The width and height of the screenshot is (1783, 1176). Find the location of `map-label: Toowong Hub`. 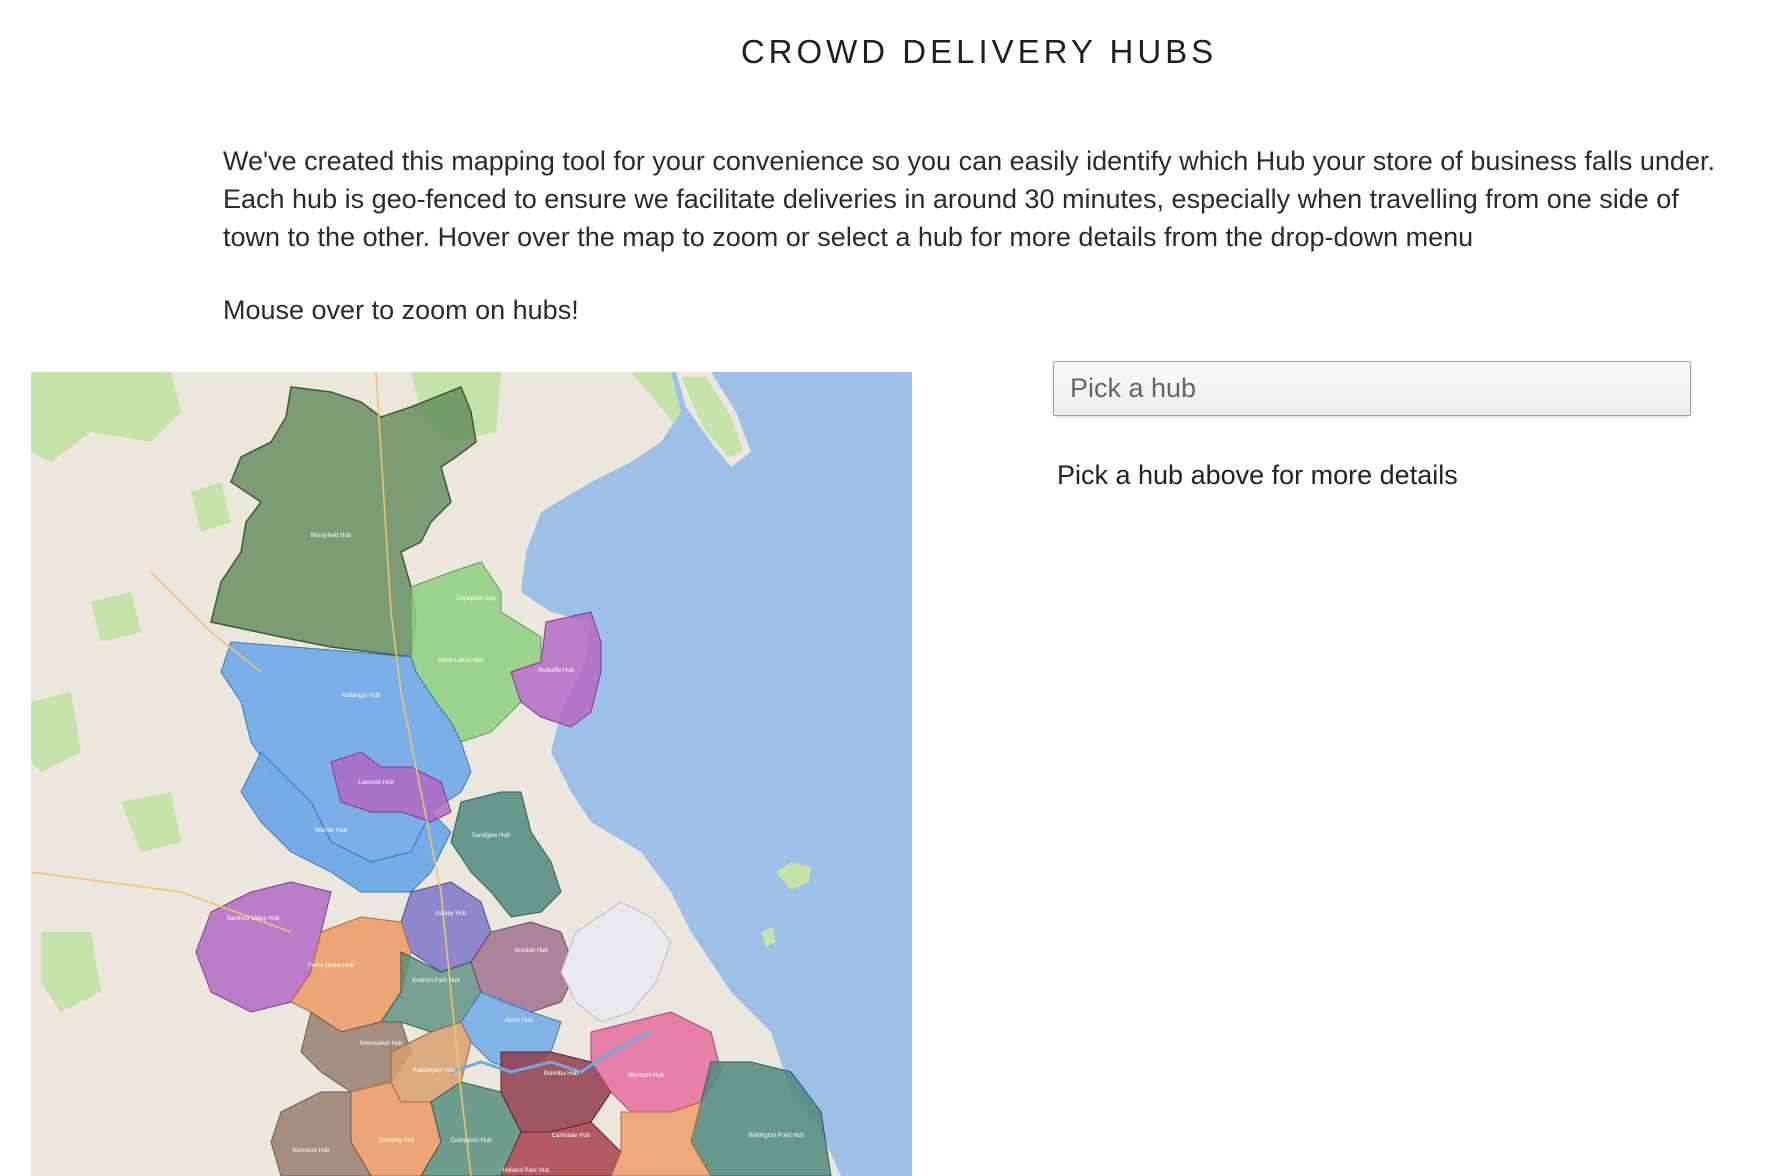

map-label: Toowong Hub is located at coordinates (396, 1141).